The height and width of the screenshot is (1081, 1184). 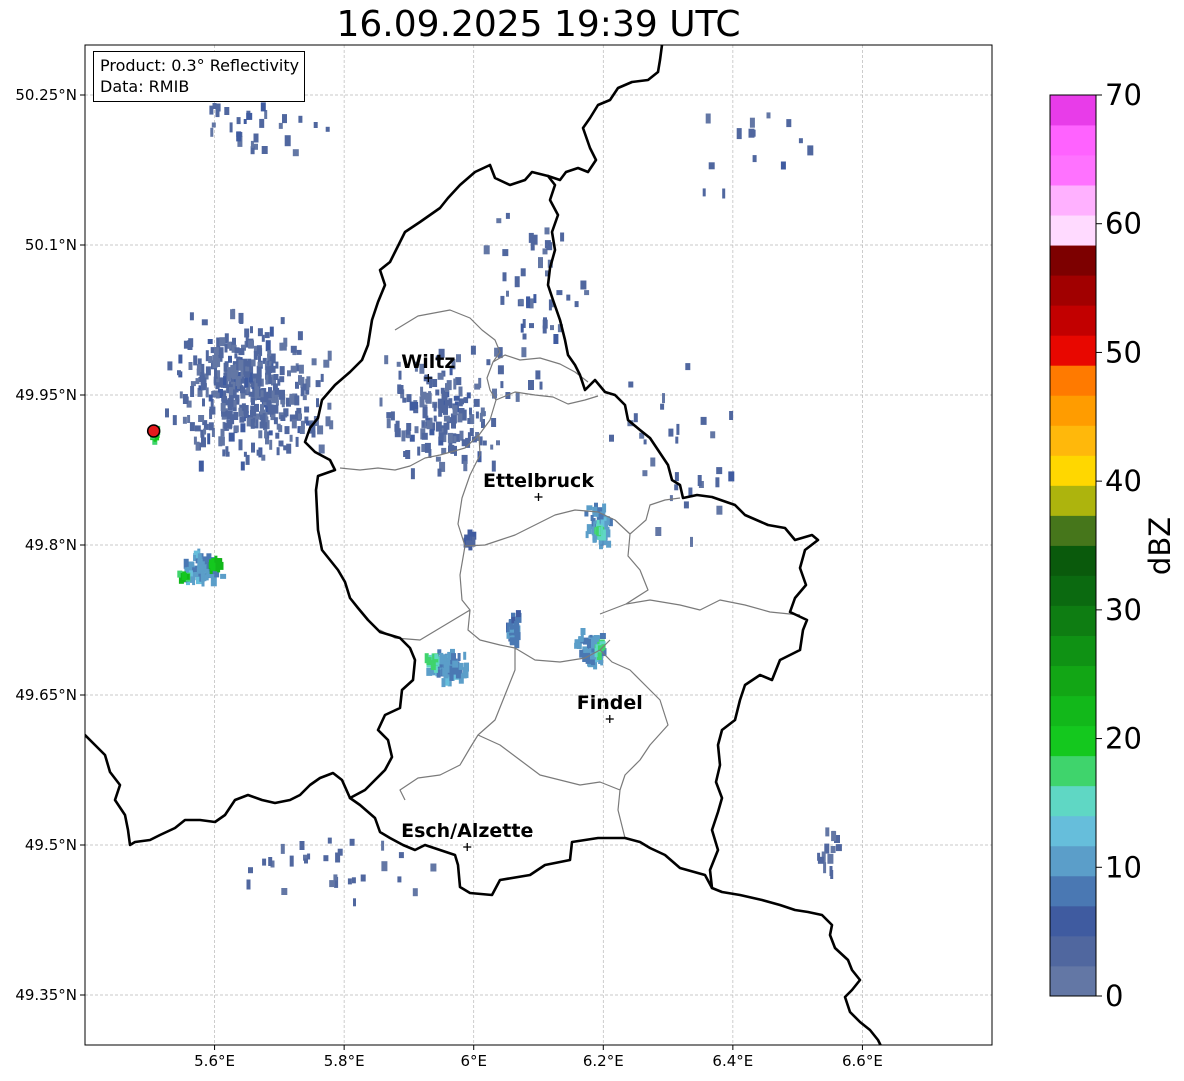 What do you see at coordinates (46, 695) in the screenshot?
I see `tick-label-lat: 49.65°N` at bounding box center [46, 695].